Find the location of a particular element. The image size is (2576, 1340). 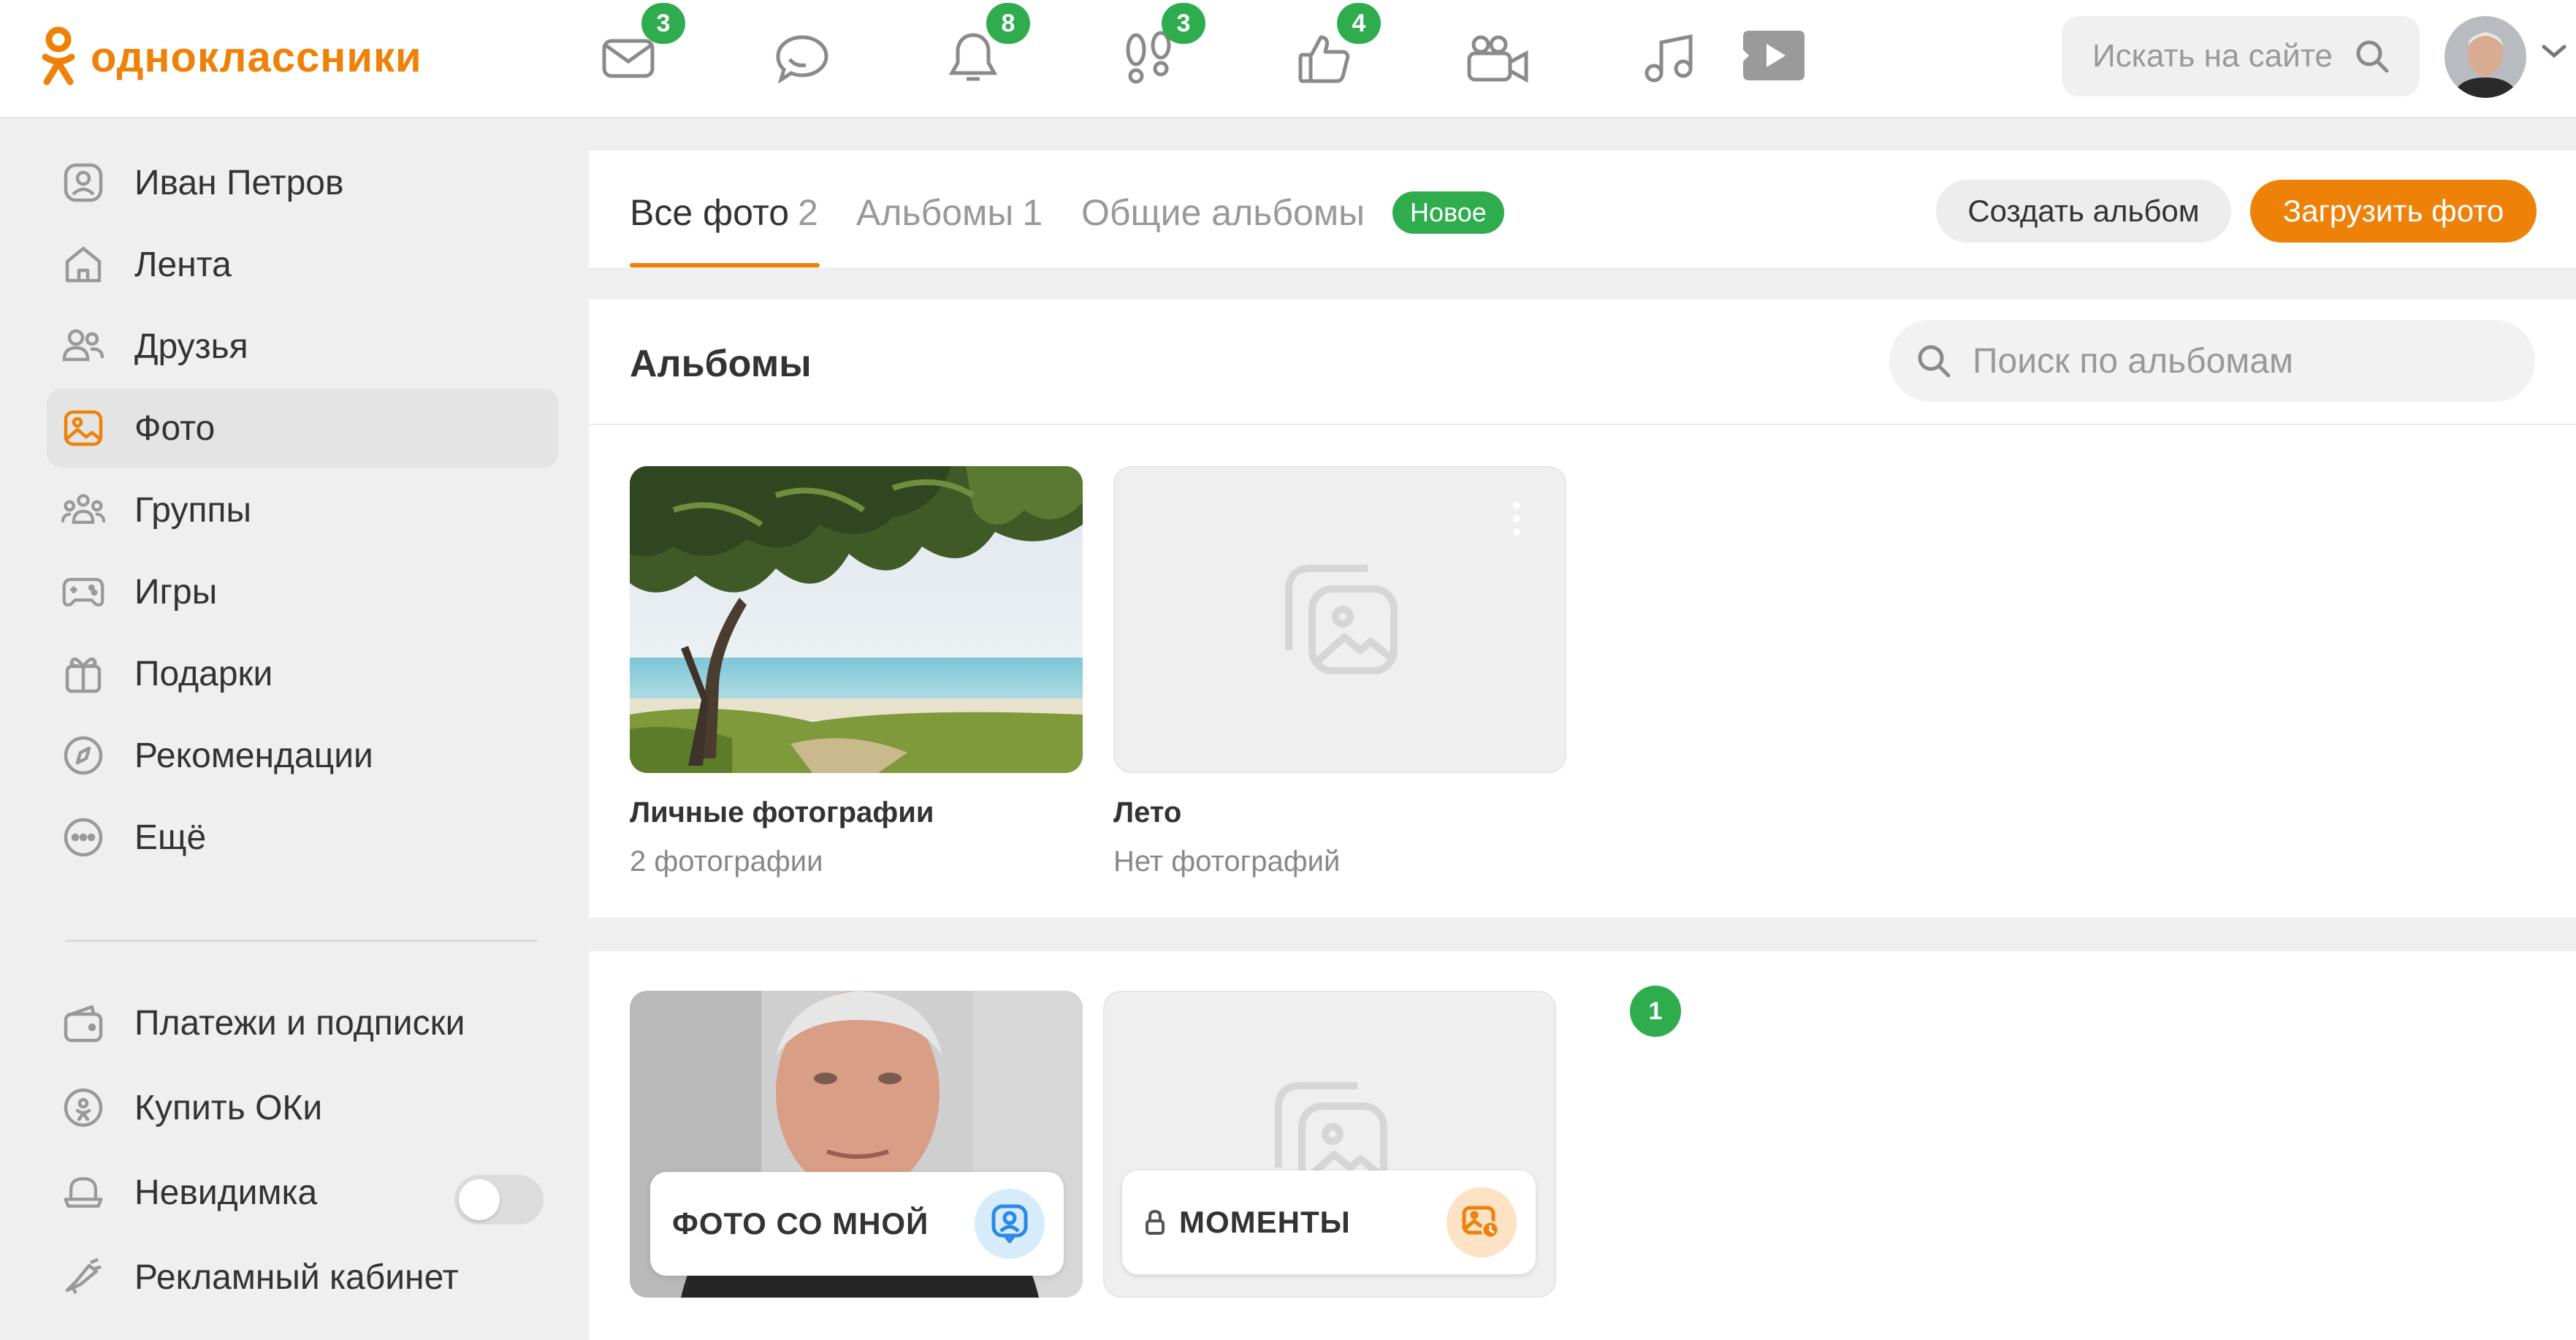

album-search is located at coordinates (2212, 361).